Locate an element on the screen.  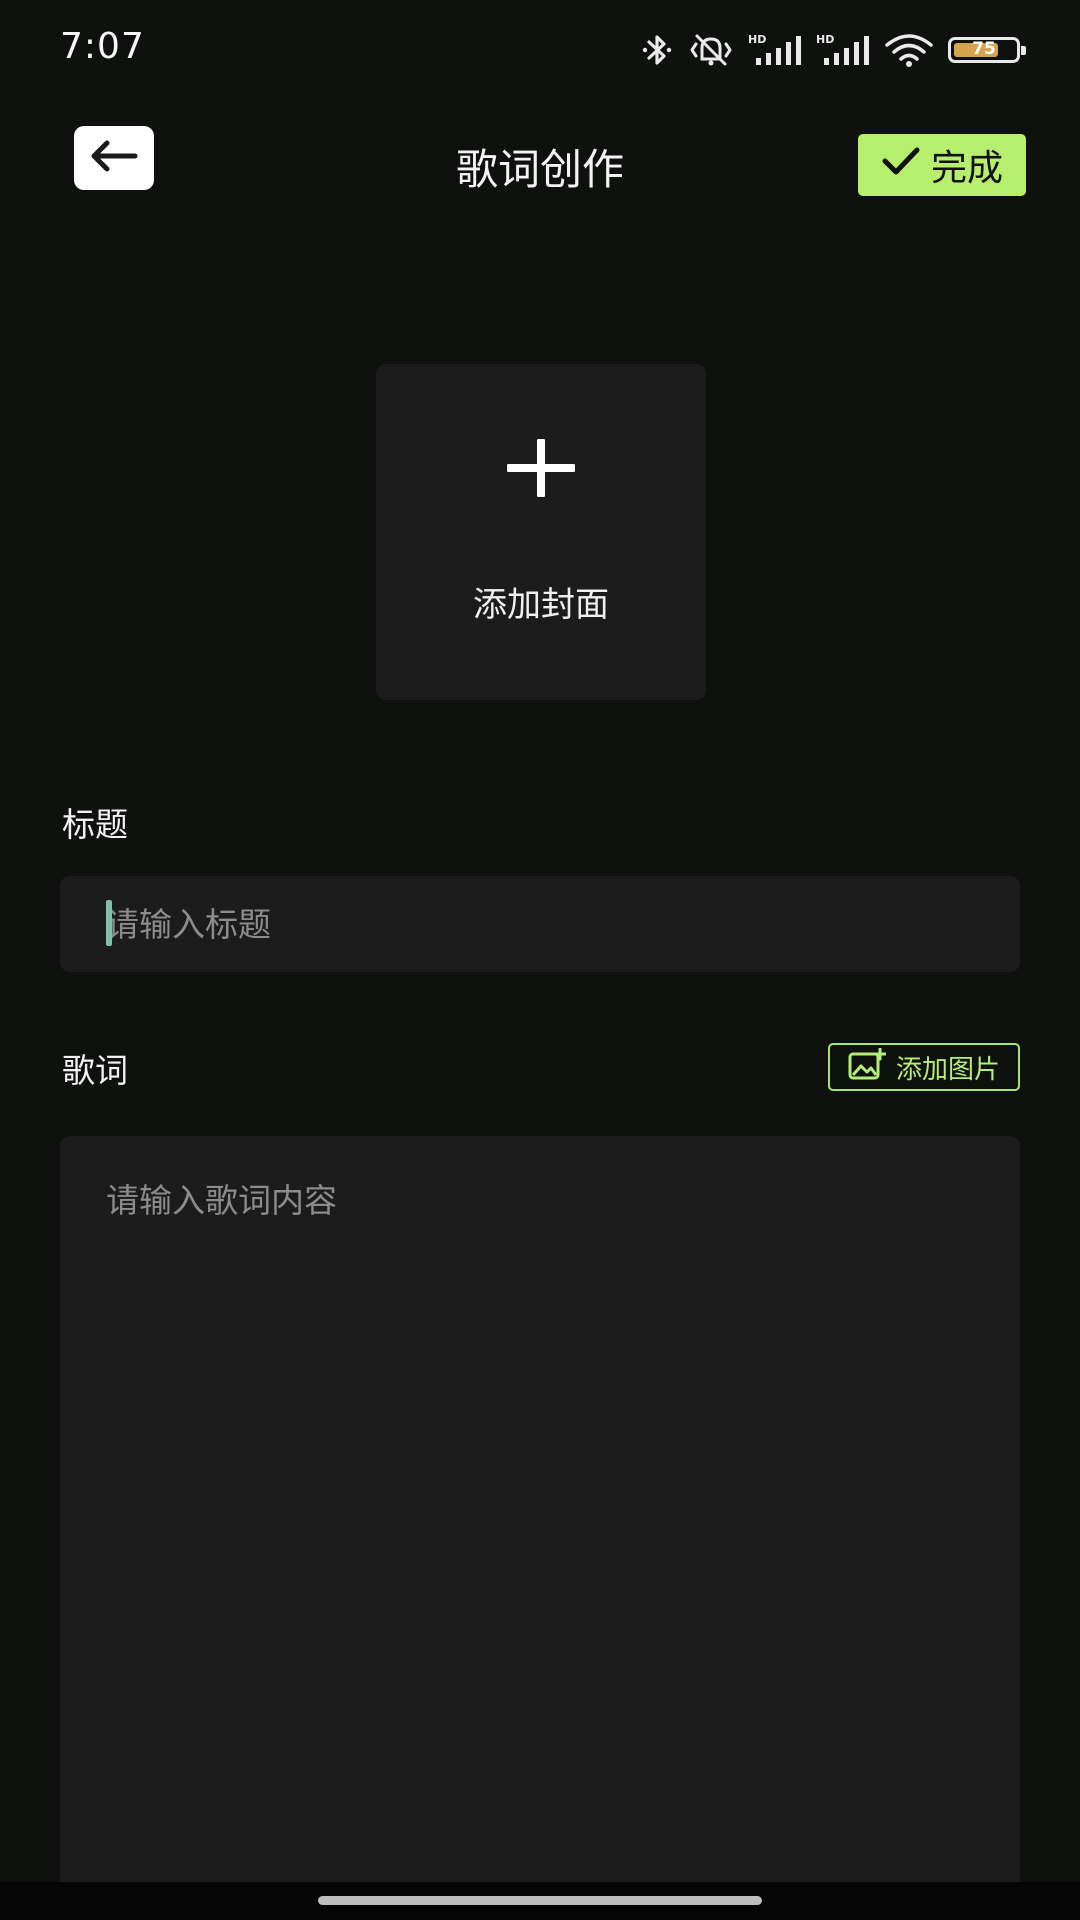
check-icon is located at coordinates (901, 165).